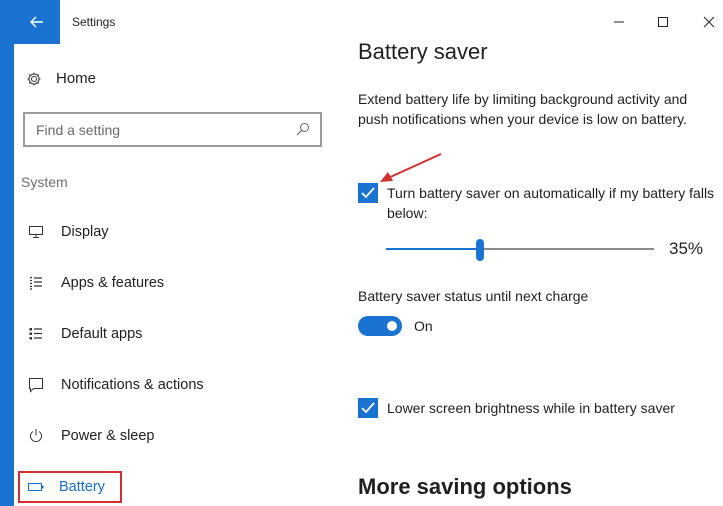 This screenshot has height=506, width=723. I want to click on page-title: Battery saver, so click(423, 51).